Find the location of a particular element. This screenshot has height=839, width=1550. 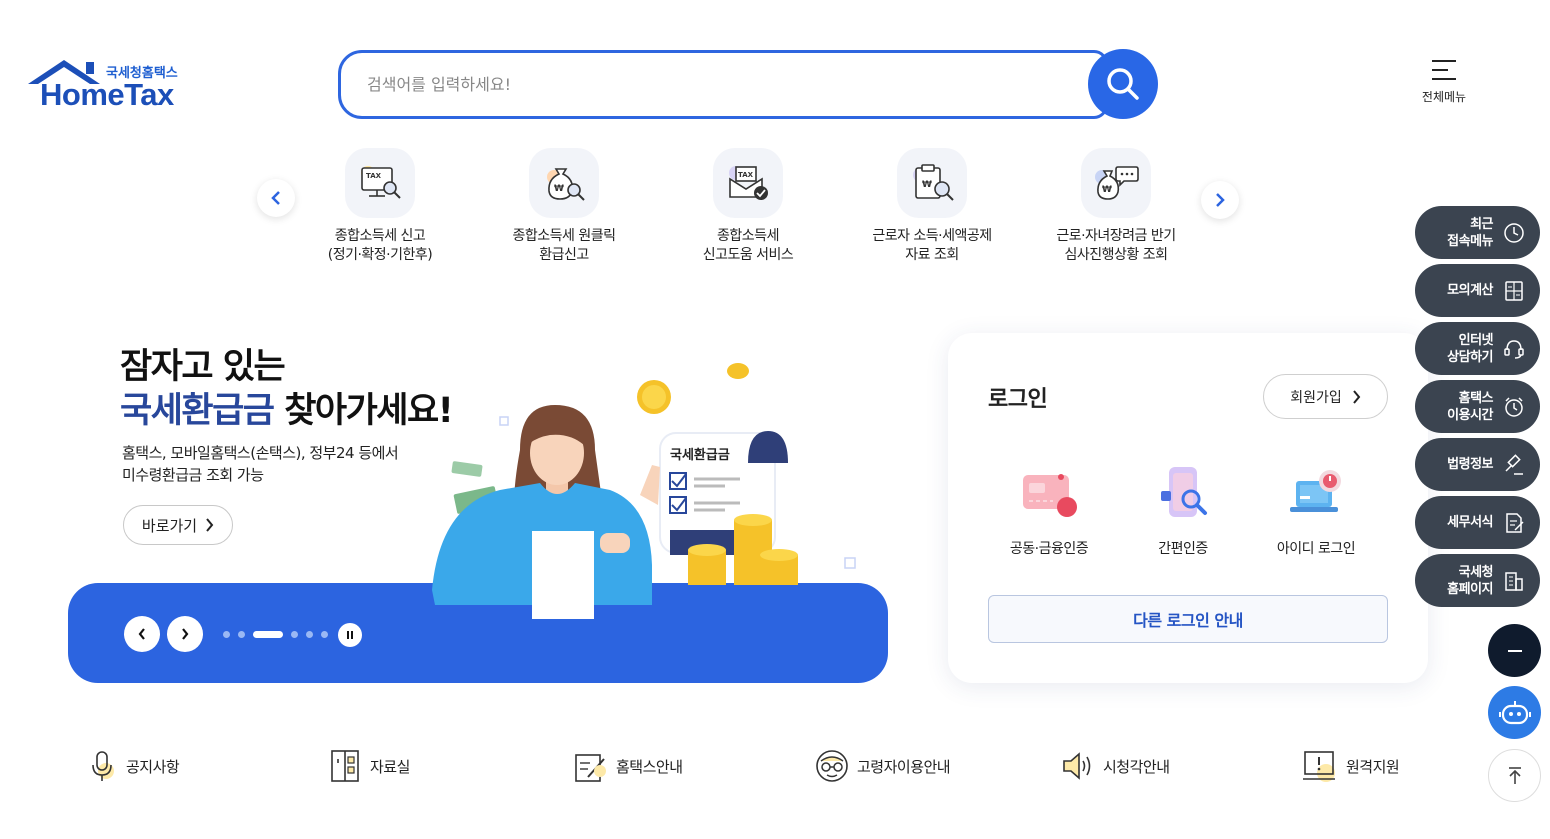

login-method-certificate: 공동·금융인증 is located at coordinates (1049, 508).